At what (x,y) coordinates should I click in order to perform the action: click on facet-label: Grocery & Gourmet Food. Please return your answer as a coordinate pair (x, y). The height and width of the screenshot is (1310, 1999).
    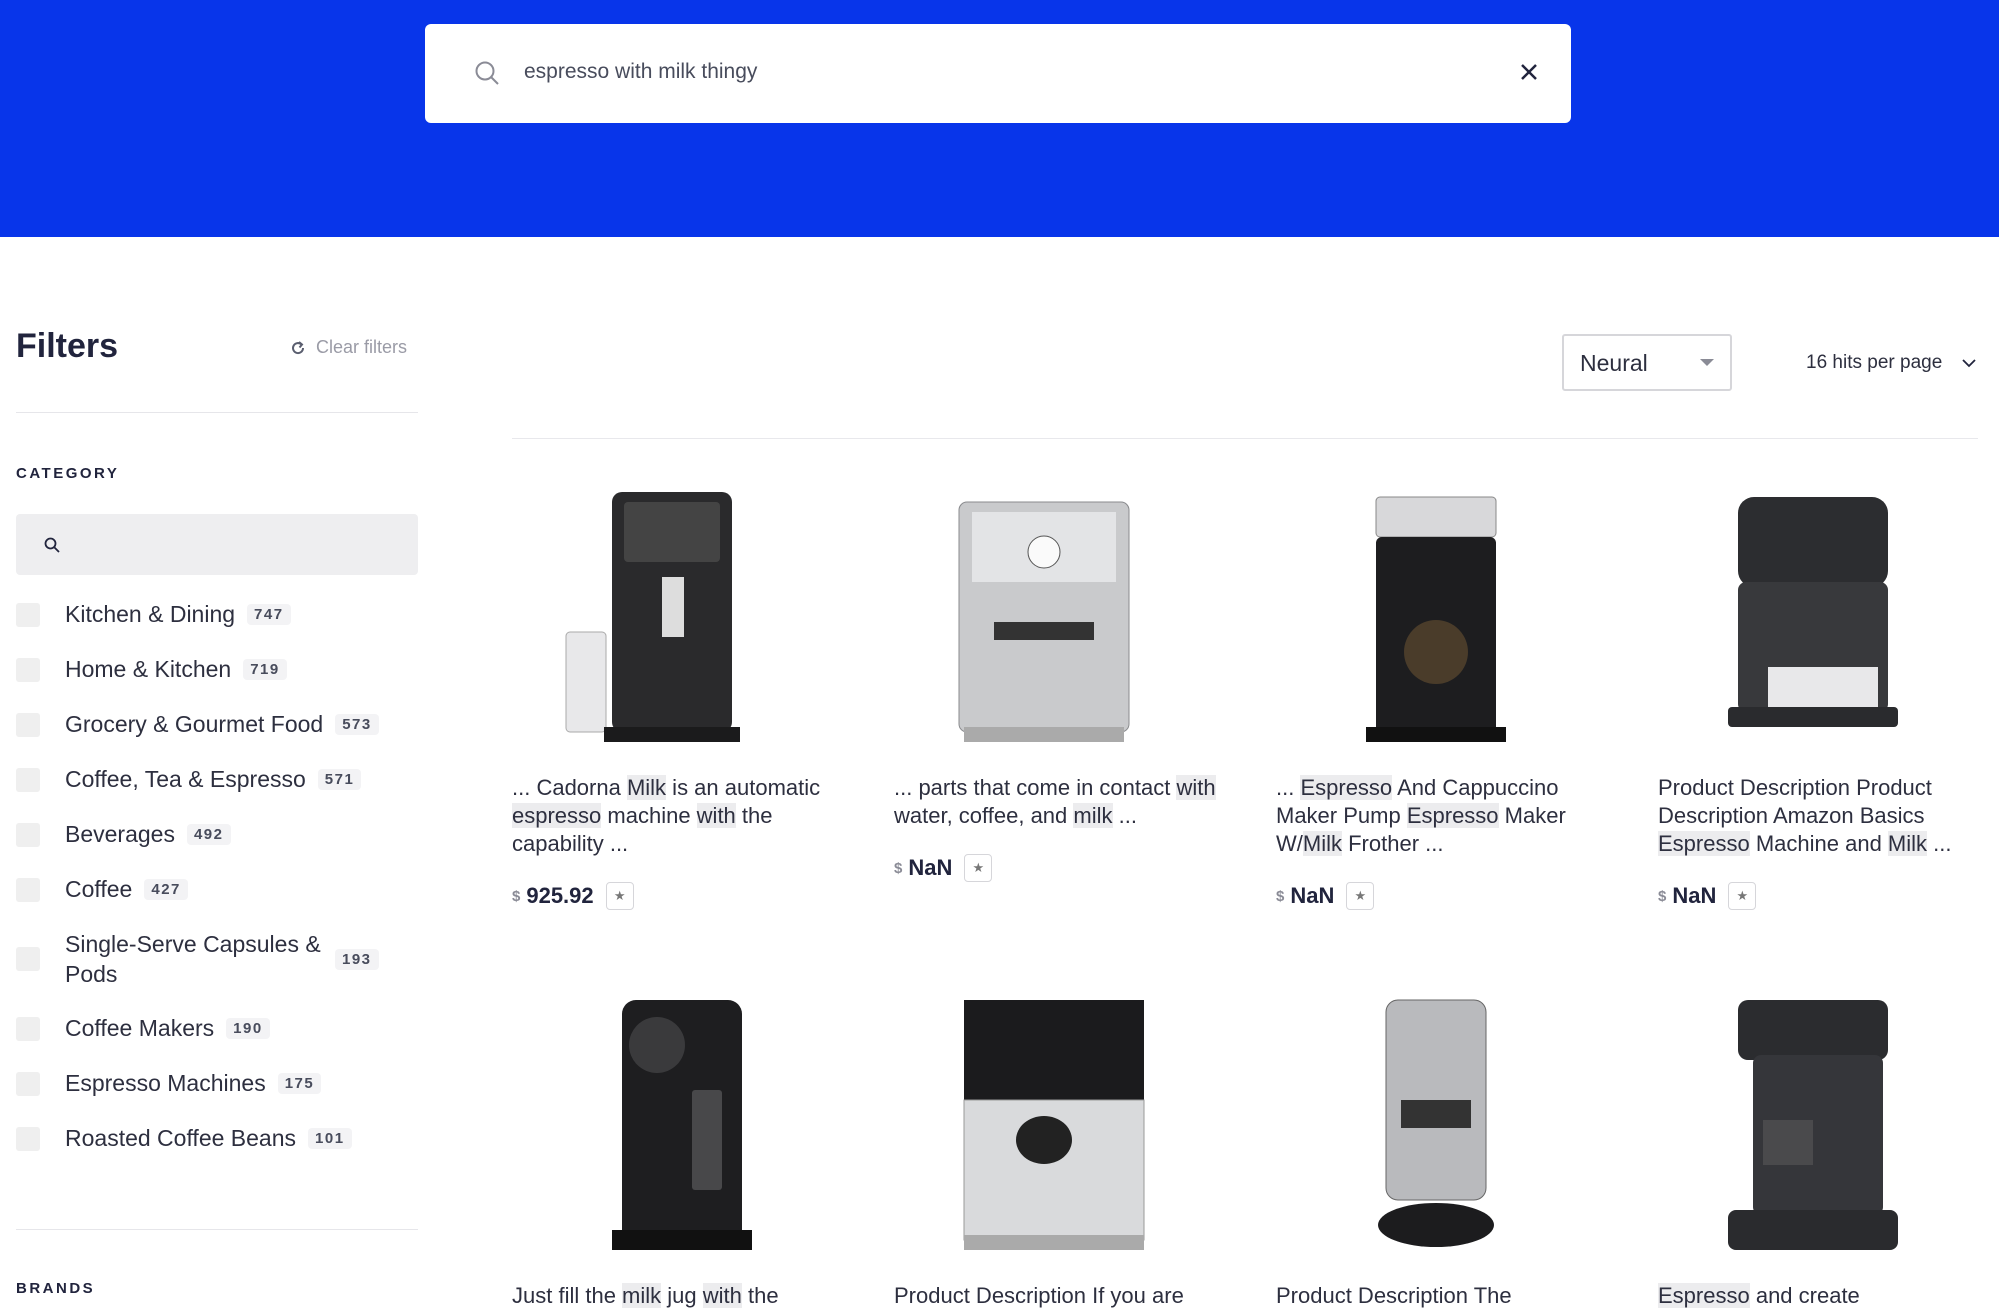
    Looking at the image, I should click on (194, 724).